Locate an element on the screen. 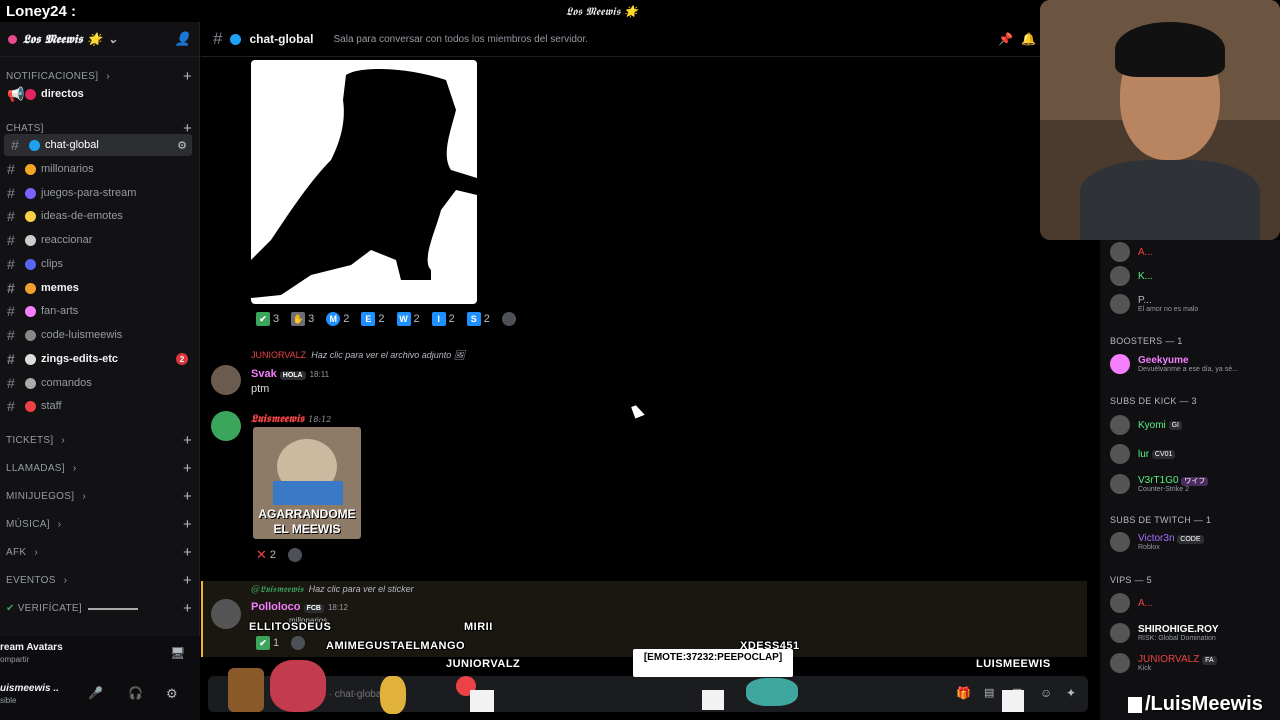  category-verificate: ✔ VERIFÍCATE] + is located at coordinates (99, 608).